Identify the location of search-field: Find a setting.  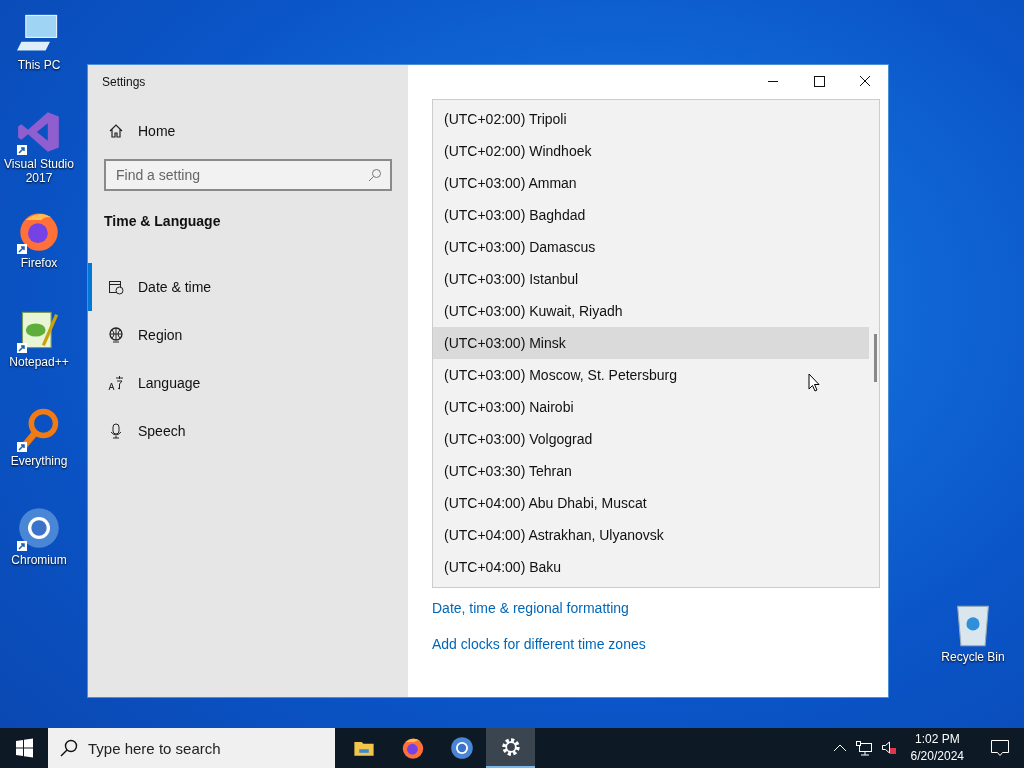
(248, 175).